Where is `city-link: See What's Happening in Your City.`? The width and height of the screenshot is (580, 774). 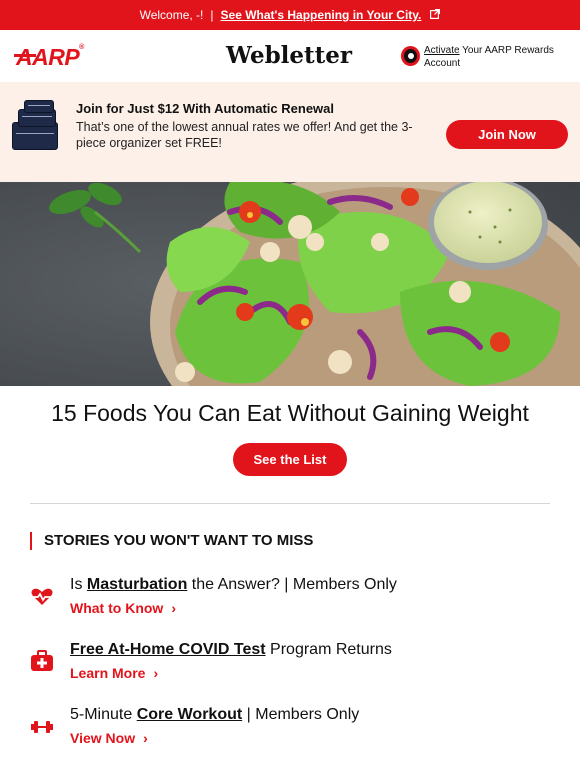
city-link: See What's Happening in Your City. is located at coordinates (321, 15).